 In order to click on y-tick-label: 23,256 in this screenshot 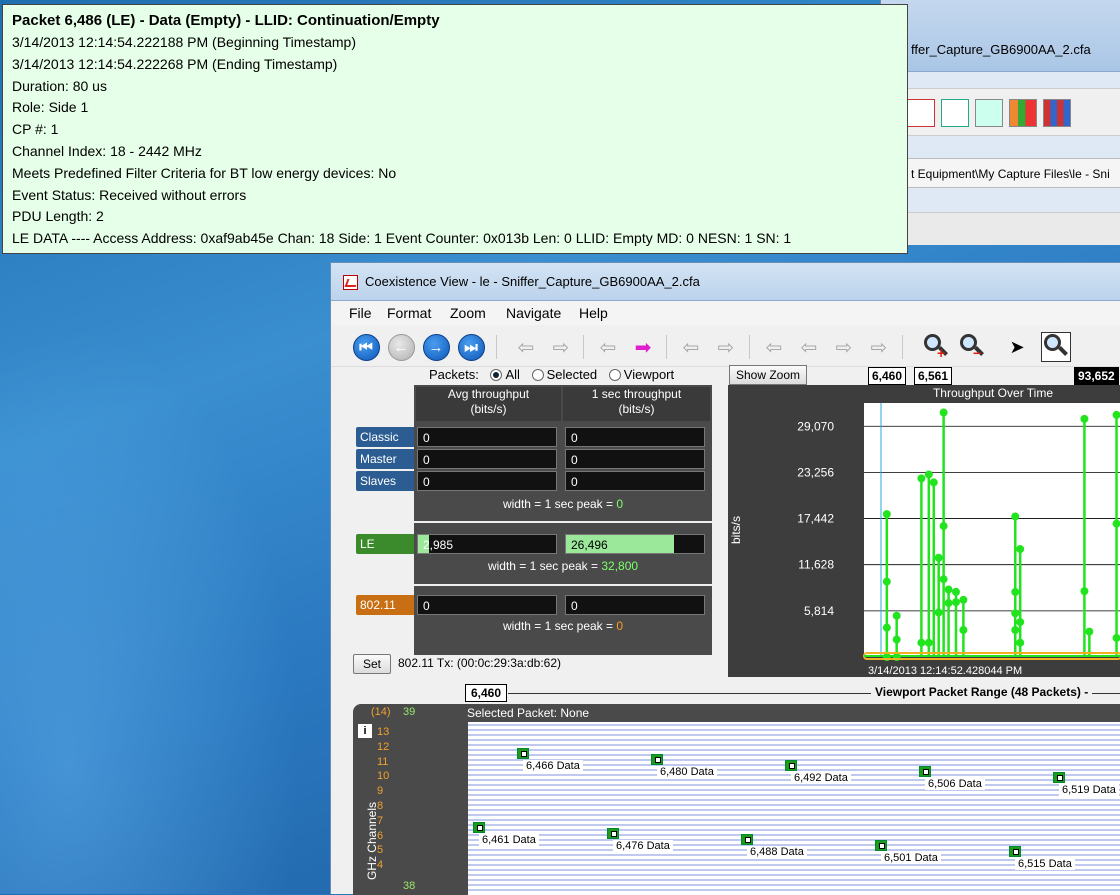, I will do `click(815, 472)`.